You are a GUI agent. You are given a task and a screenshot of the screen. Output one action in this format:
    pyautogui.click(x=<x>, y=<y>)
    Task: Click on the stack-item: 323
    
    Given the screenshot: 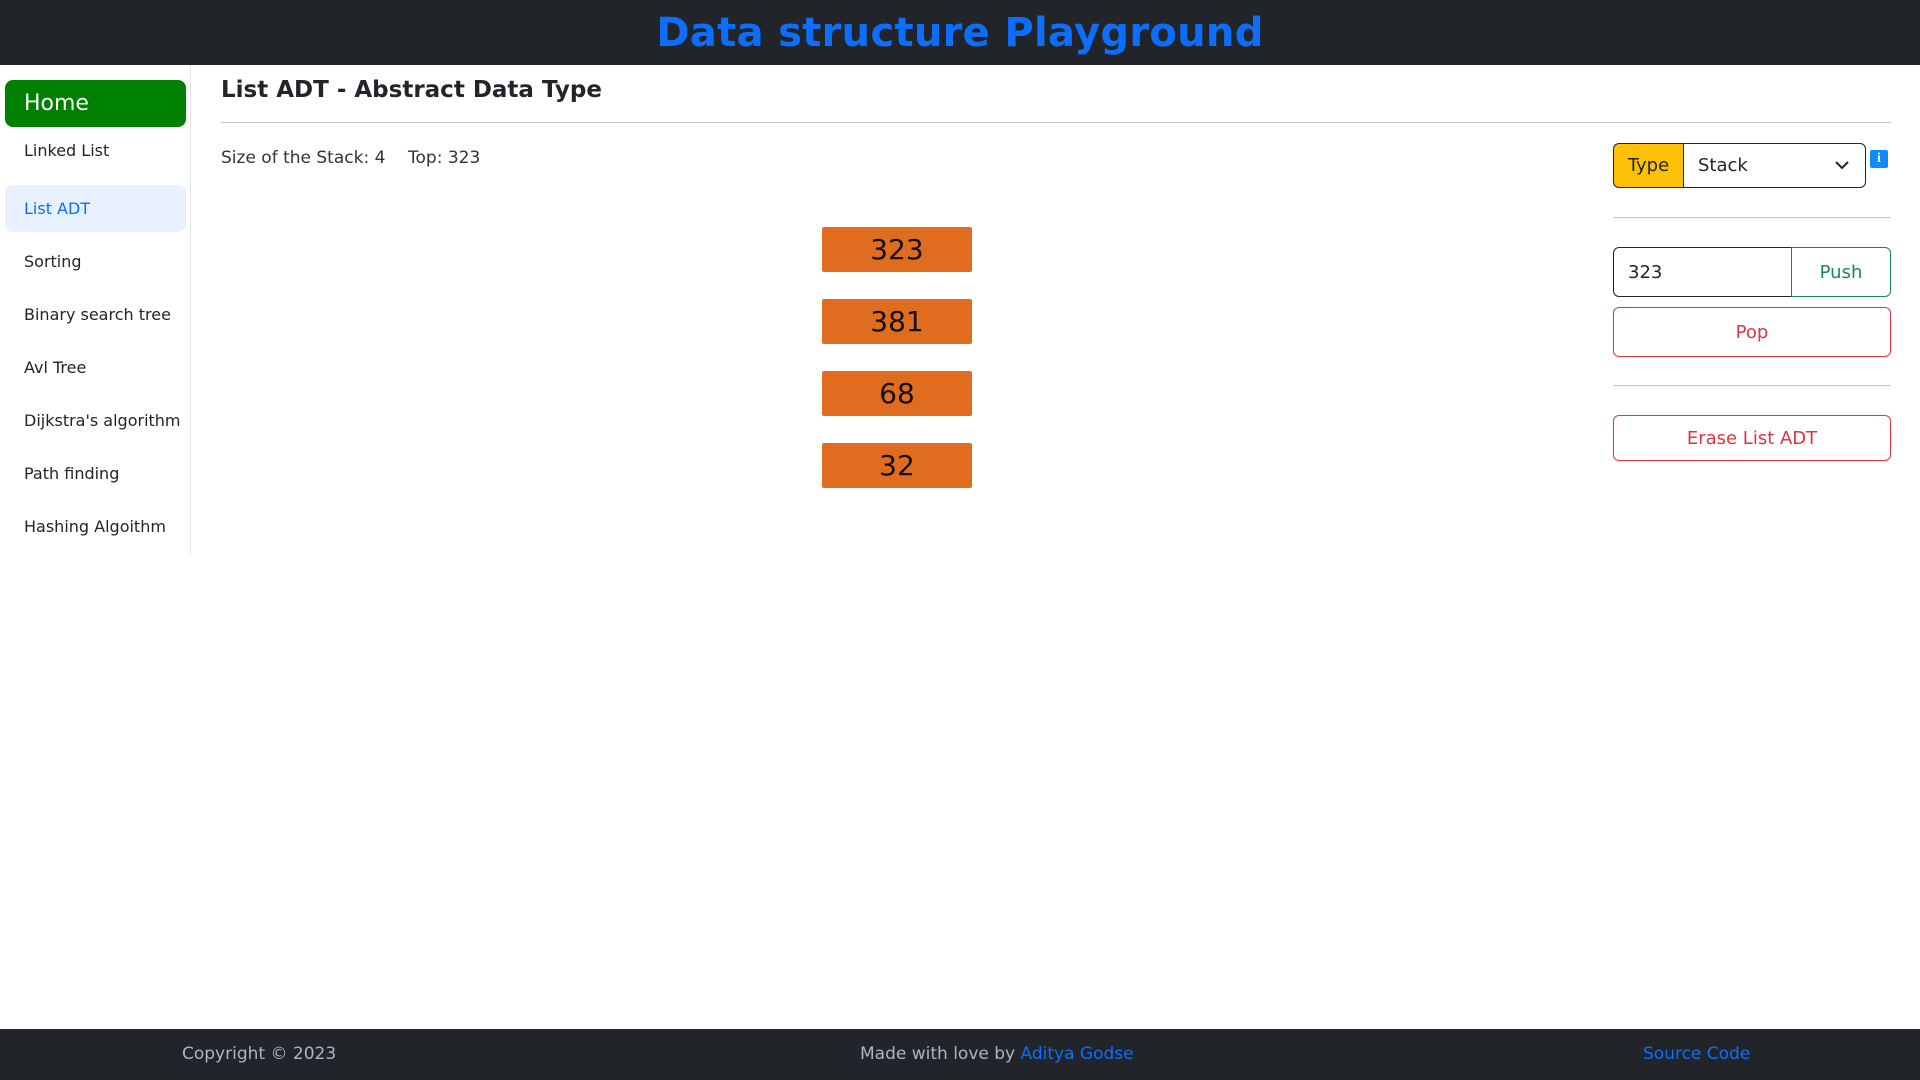 What is the action you would take?
    pyautogui.click(x=897, y=249)
    